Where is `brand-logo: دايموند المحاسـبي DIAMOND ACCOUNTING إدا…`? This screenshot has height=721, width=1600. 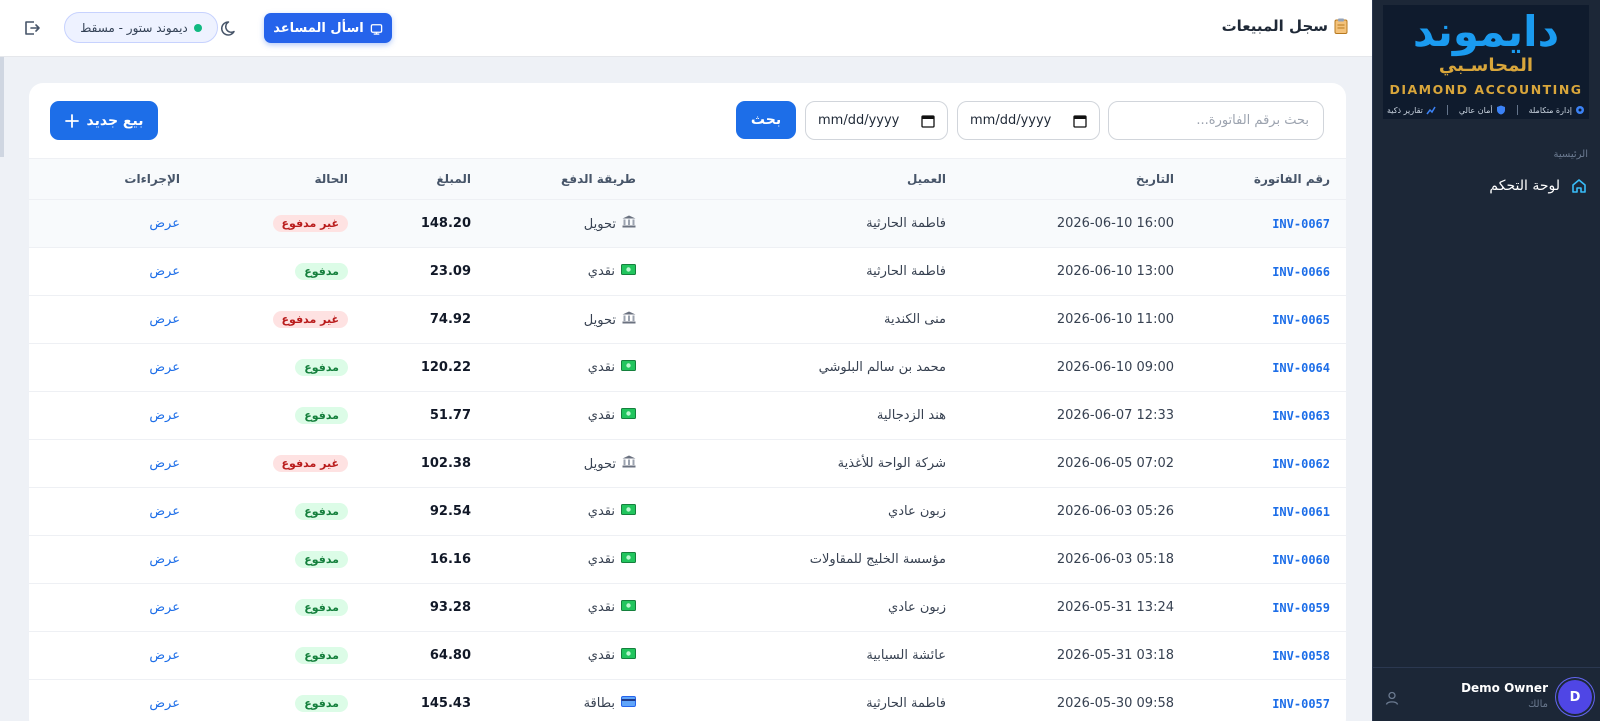 brand-logo: دايموند المحاسـبي DIAMOND ACCOUNTING إدا… is located at coordinates (1486, 62).